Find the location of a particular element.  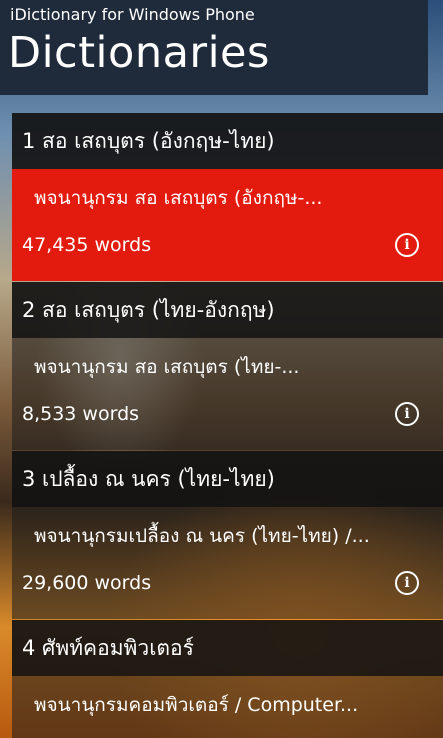

app-title: iDictionary for Windows Phone is located at coordinates (132, 14).